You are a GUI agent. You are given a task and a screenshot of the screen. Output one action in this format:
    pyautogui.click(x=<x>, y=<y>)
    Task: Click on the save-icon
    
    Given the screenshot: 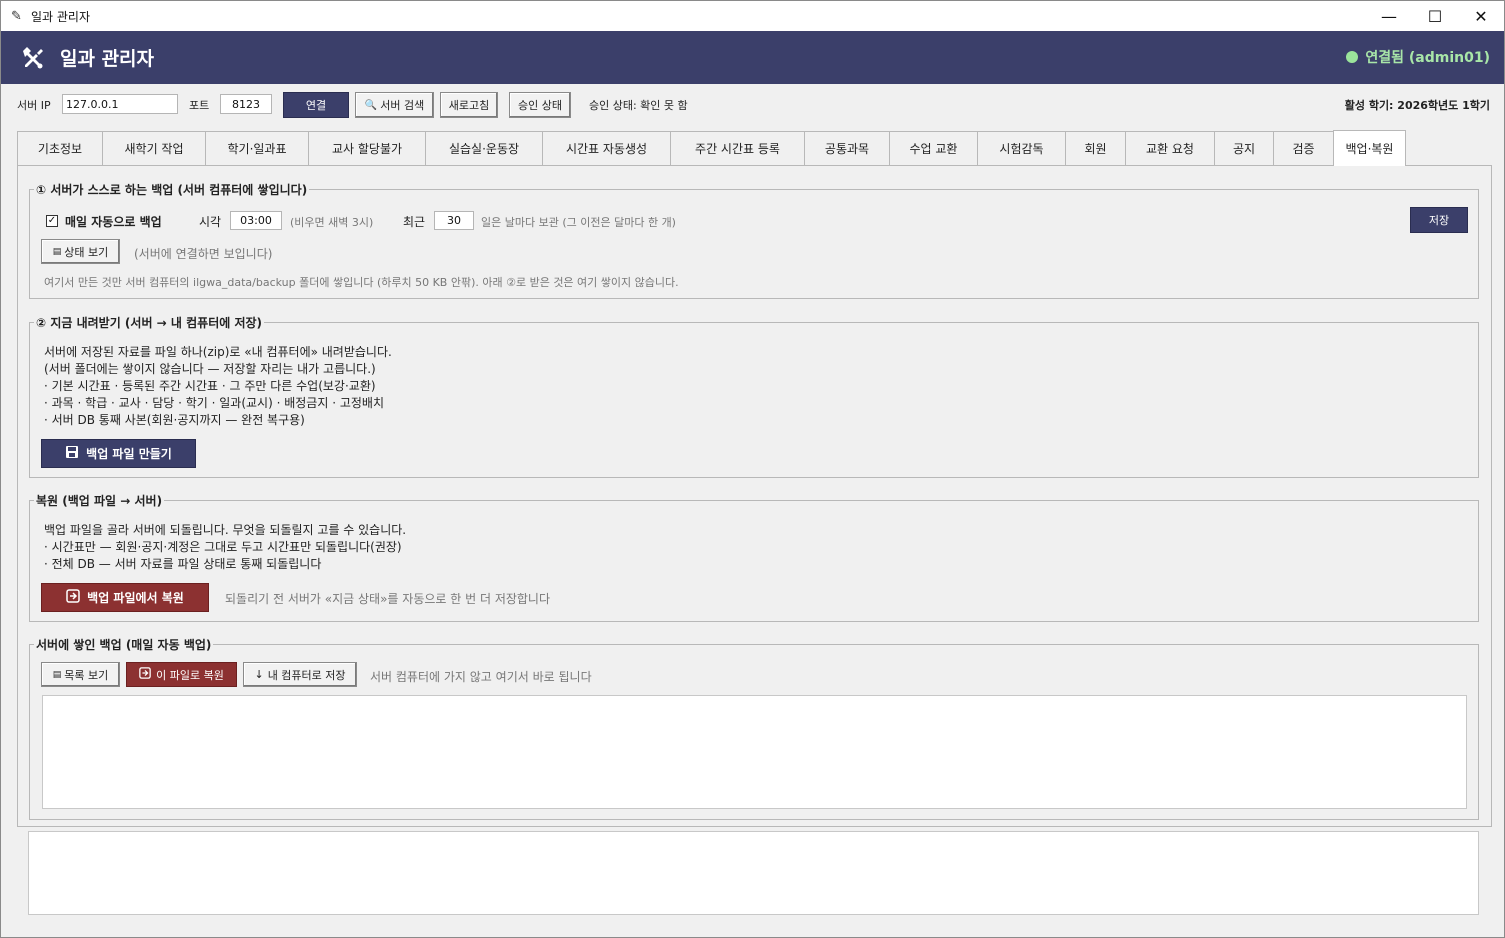 What is the action you would take?
    pyautogui.click(x=72, y=453)
    